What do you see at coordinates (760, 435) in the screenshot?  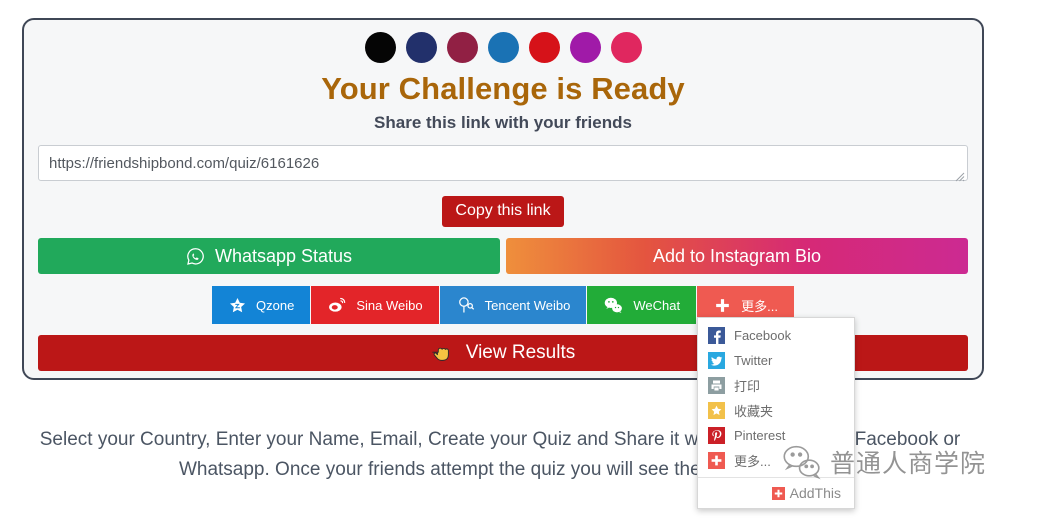 I see `dropdown-label-pinterest: Pinterest` at bounding box center [760, 435].